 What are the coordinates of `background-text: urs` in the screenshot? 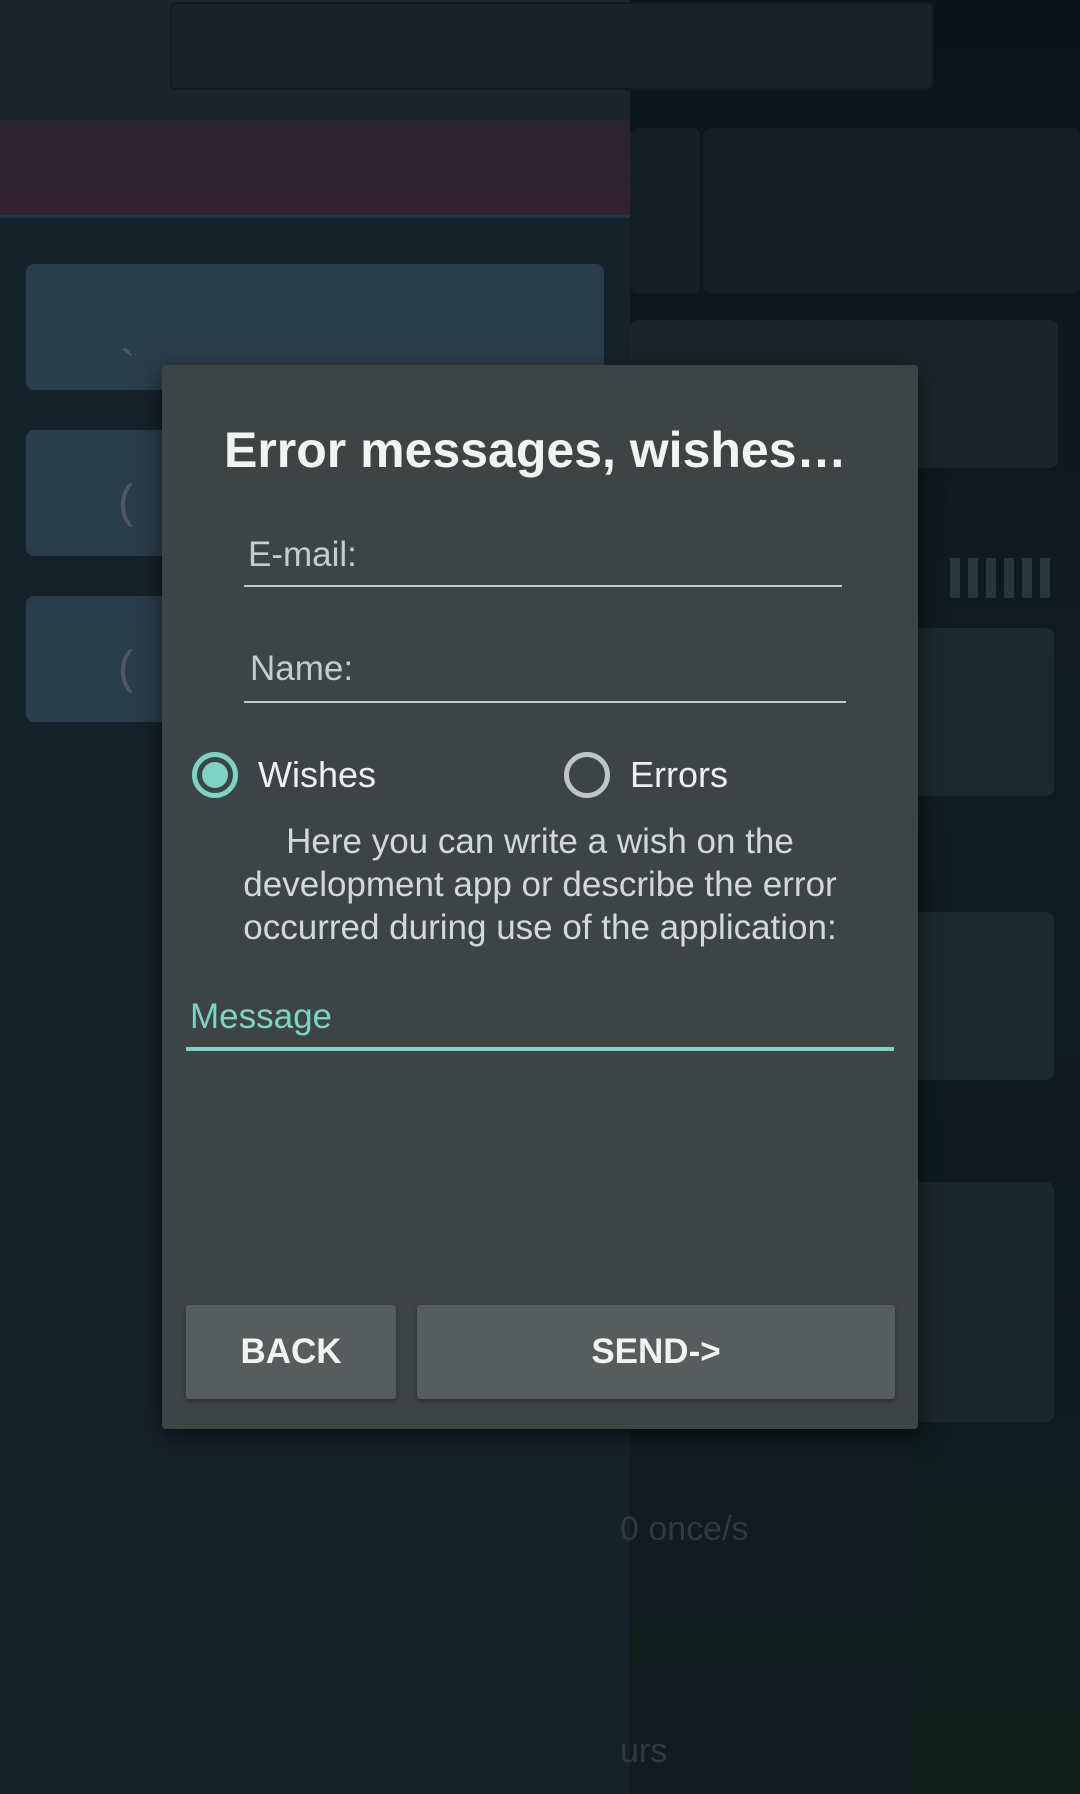 It's located at (644, 1751).